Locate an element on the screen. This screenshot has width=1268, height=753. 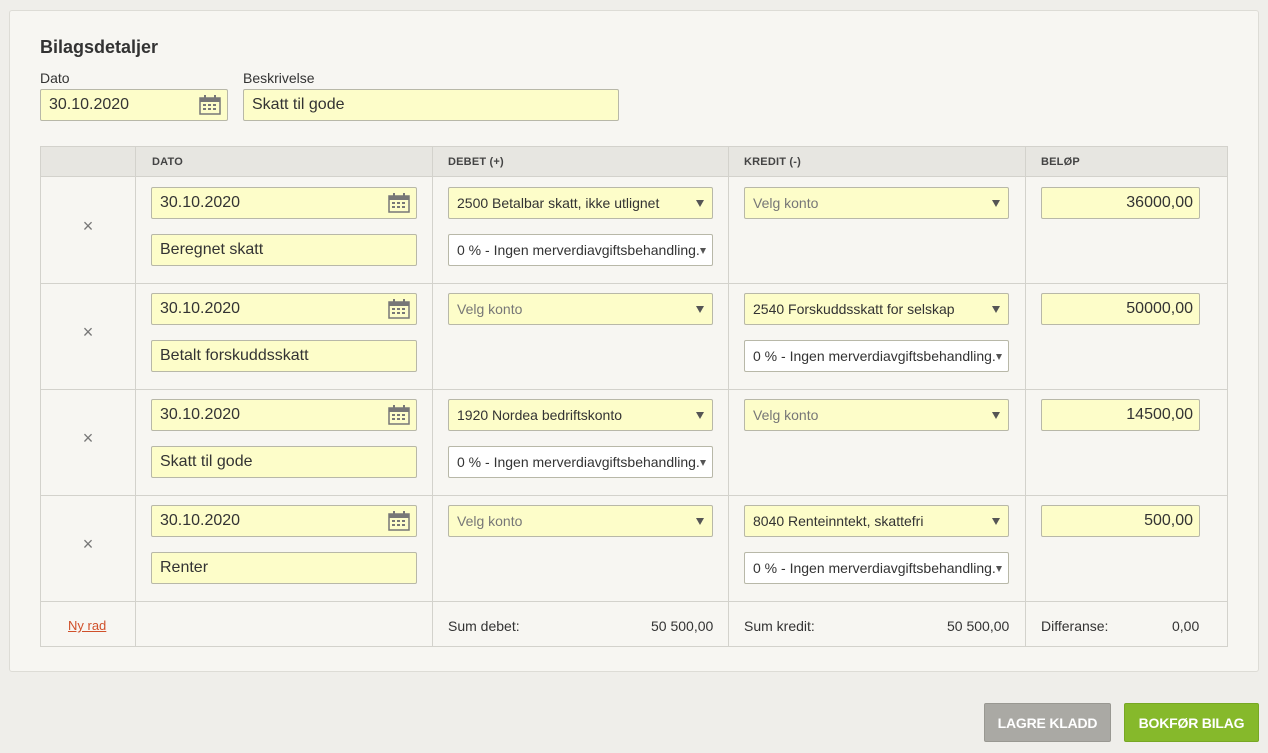
amount-field: 50000,00 is located at coordinates (1120, 309).